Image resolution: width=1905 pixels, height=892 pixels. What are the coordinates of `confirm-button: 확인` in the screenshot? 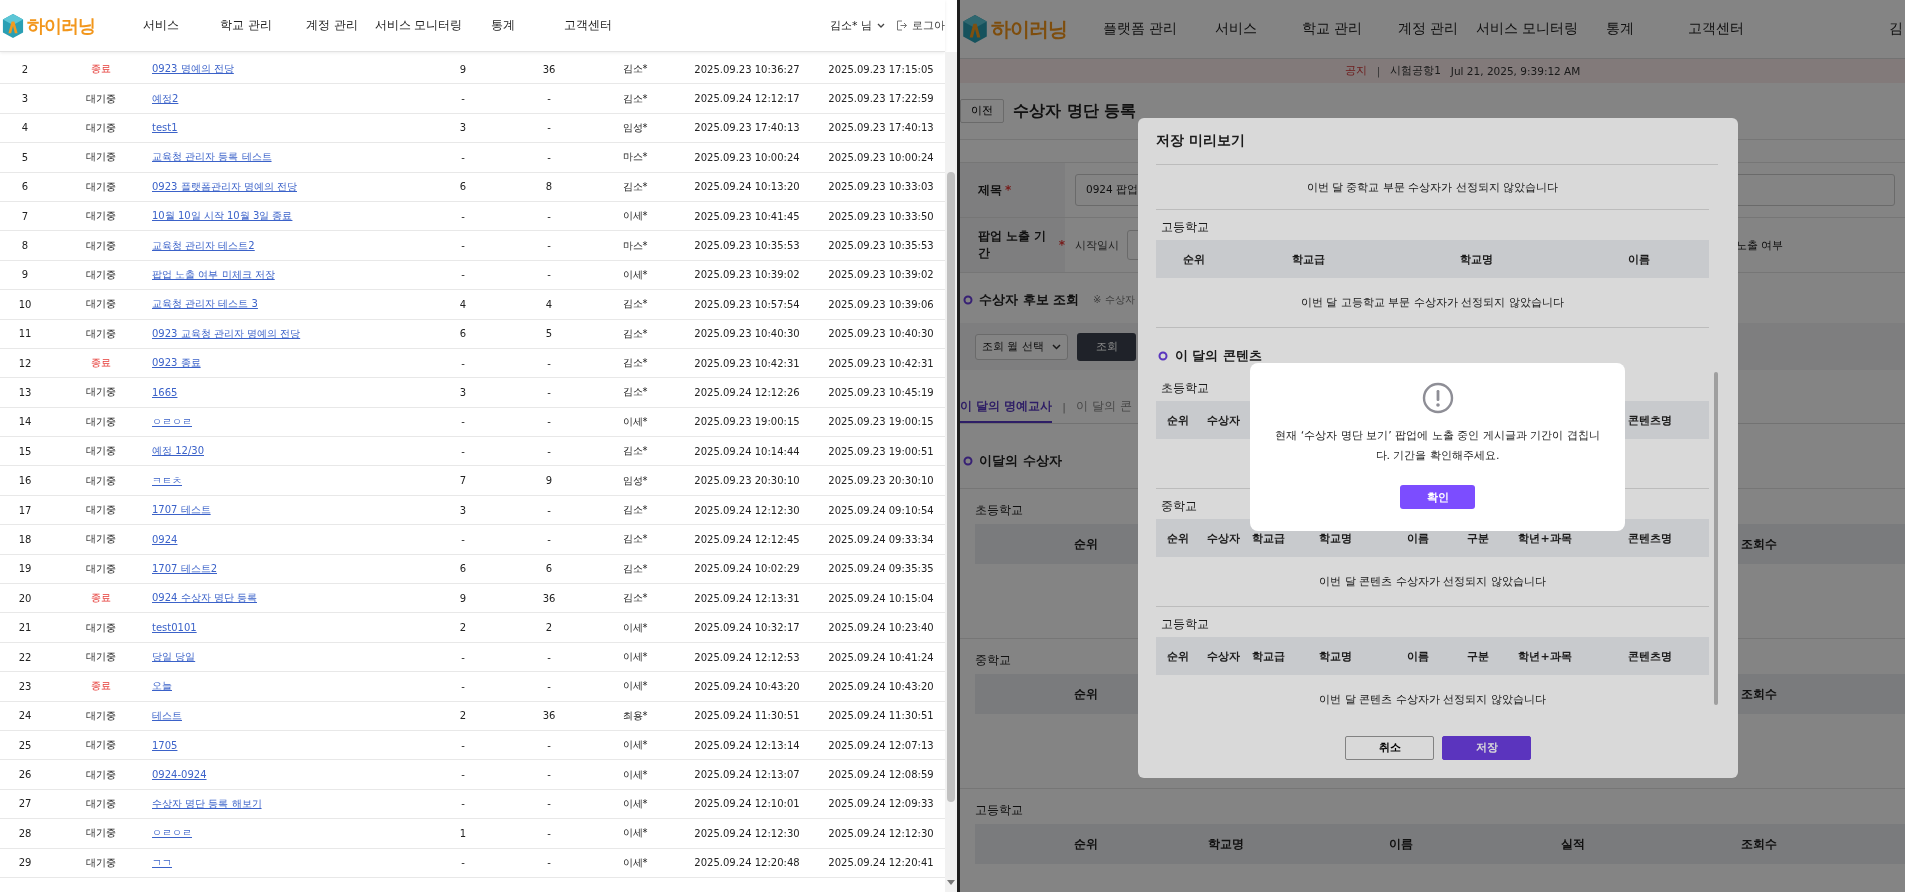 It's located at (1437, 497).